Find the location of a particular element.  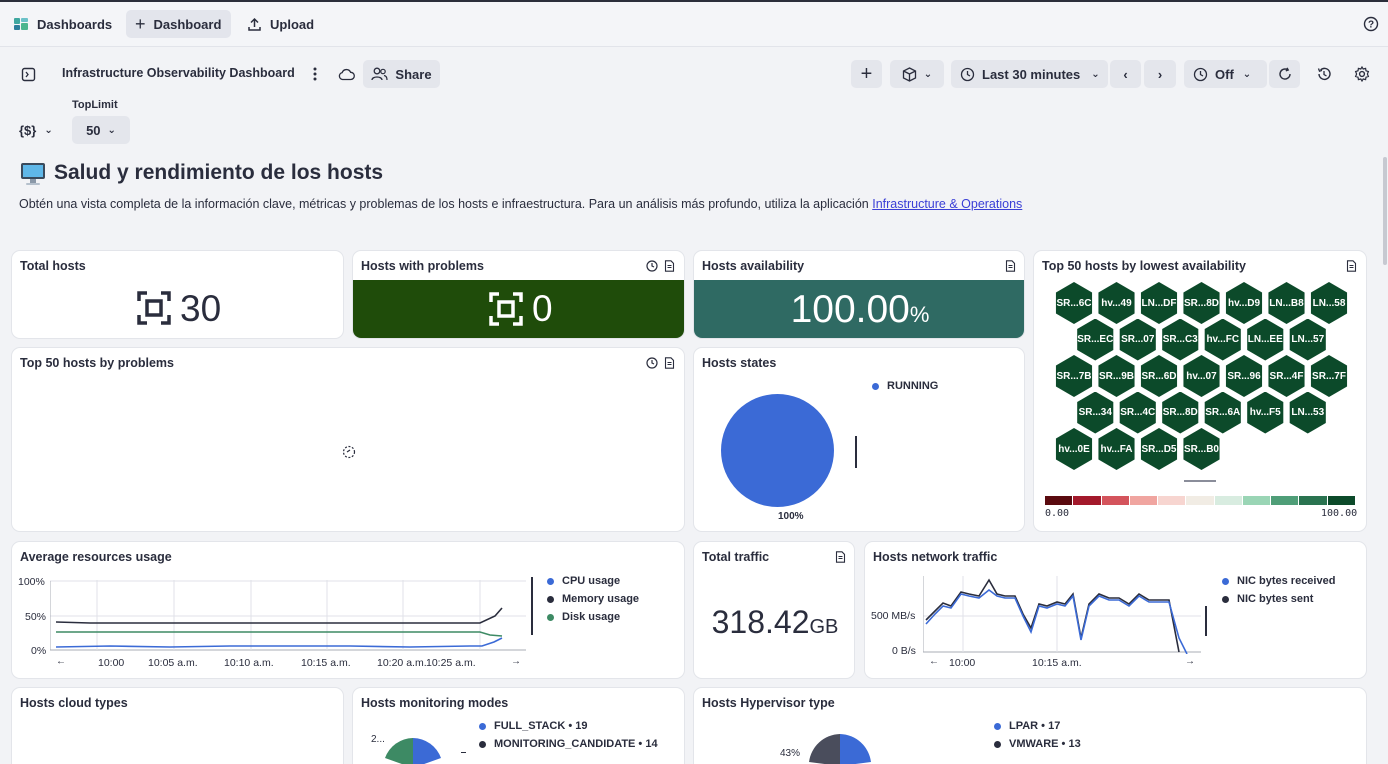

legend-item-running: RUNNING is located at coordinates (905, 386).